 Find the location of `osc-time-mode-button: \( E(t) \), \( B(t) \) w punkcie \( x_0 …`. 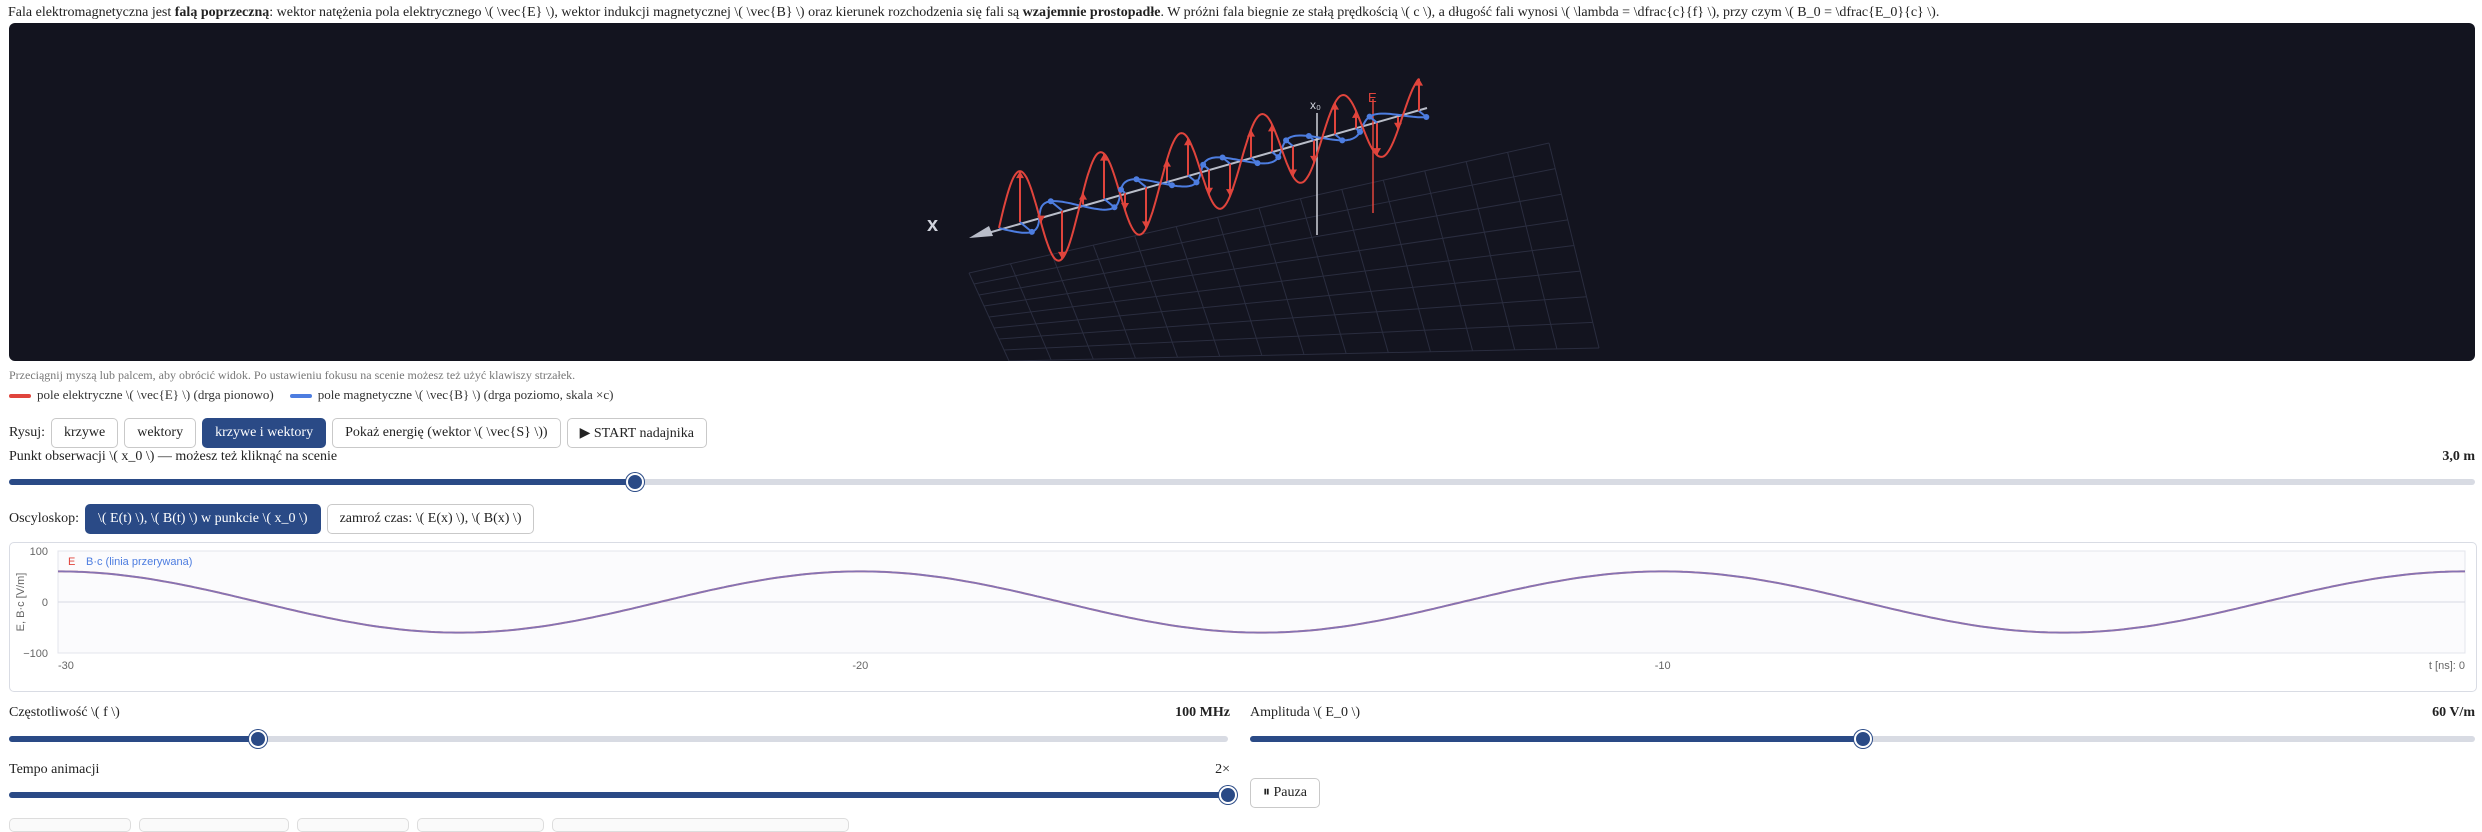

osc-time-mode-button: \( E(t) \), \( B(t) \) w punkcie \( x_0 … is located at coordinates (203, 519).